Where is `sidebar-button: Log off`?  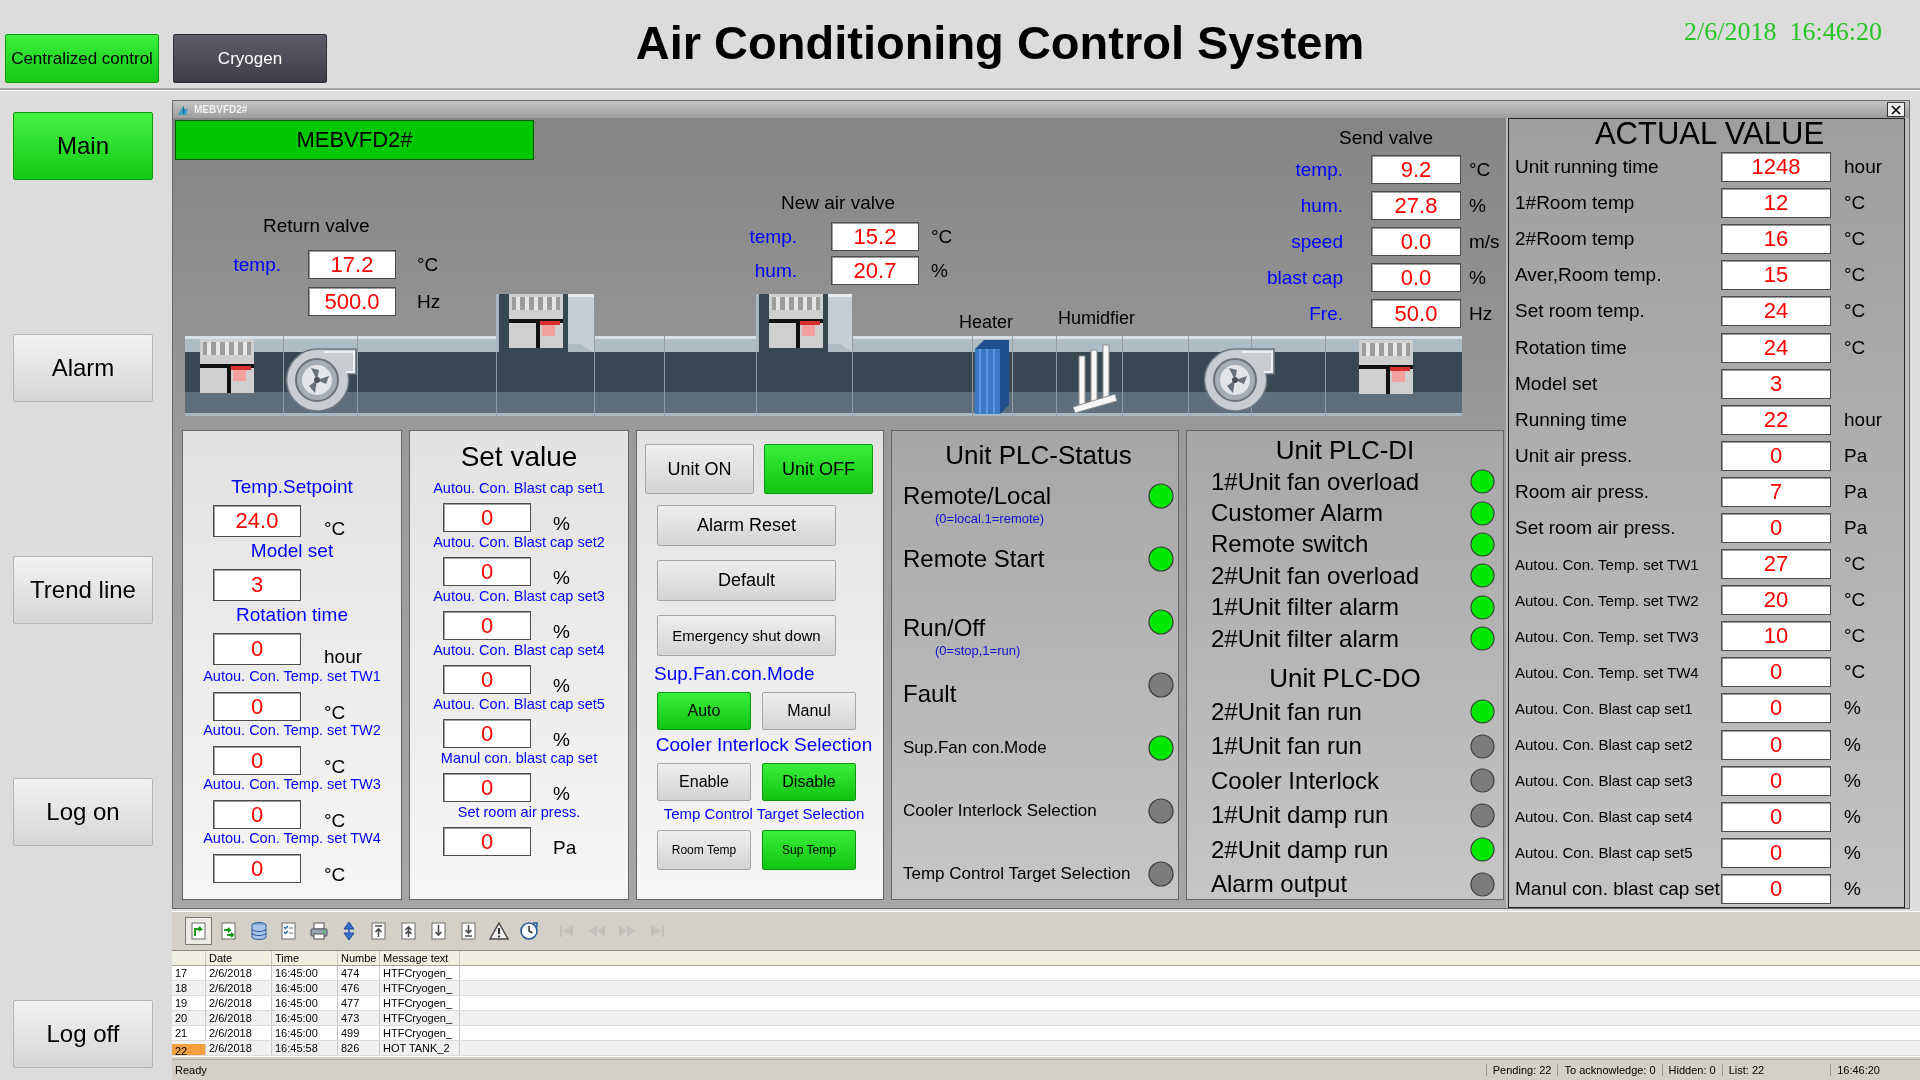 sidebar-button: Log off is located at coordinates (83, 1034).